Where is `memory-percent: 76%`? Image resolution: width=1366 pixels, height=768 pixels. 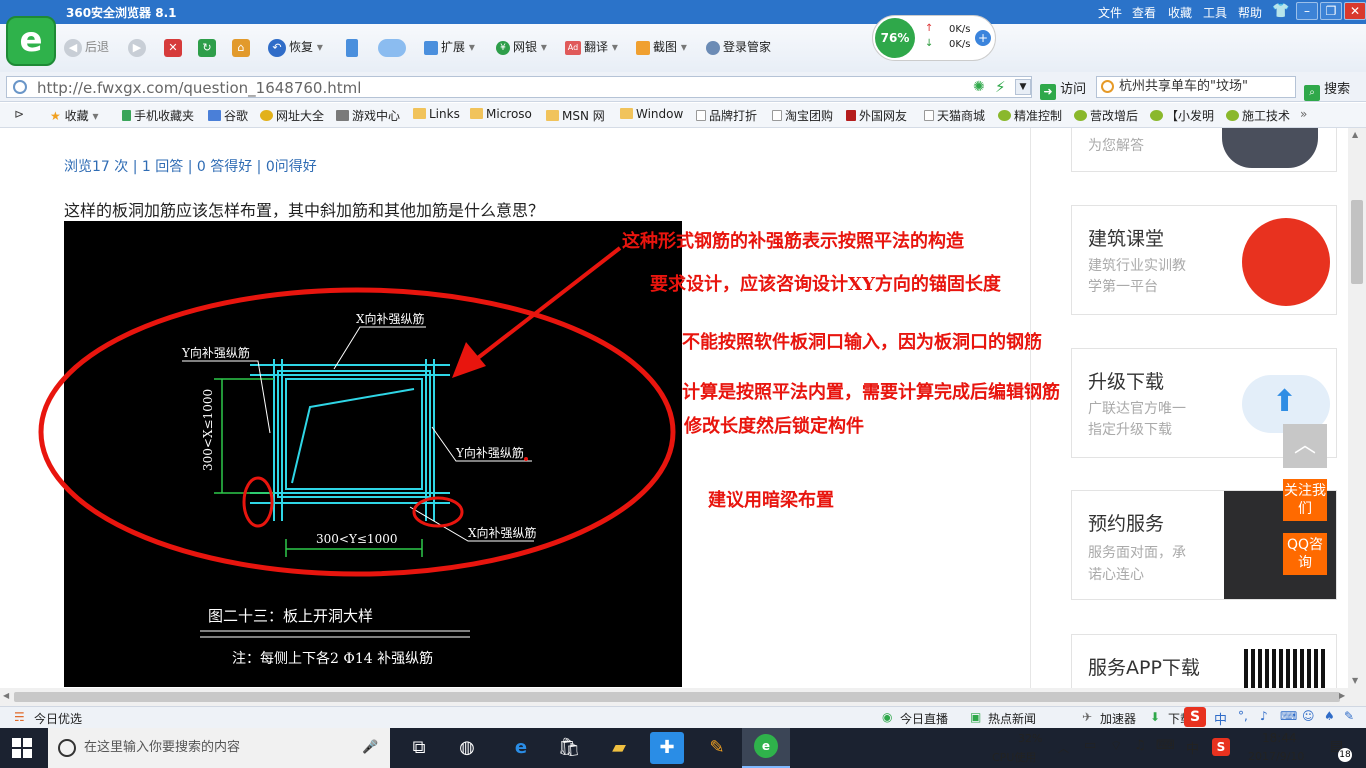 memory-percent: 76% is located at coordinates (895, 38).